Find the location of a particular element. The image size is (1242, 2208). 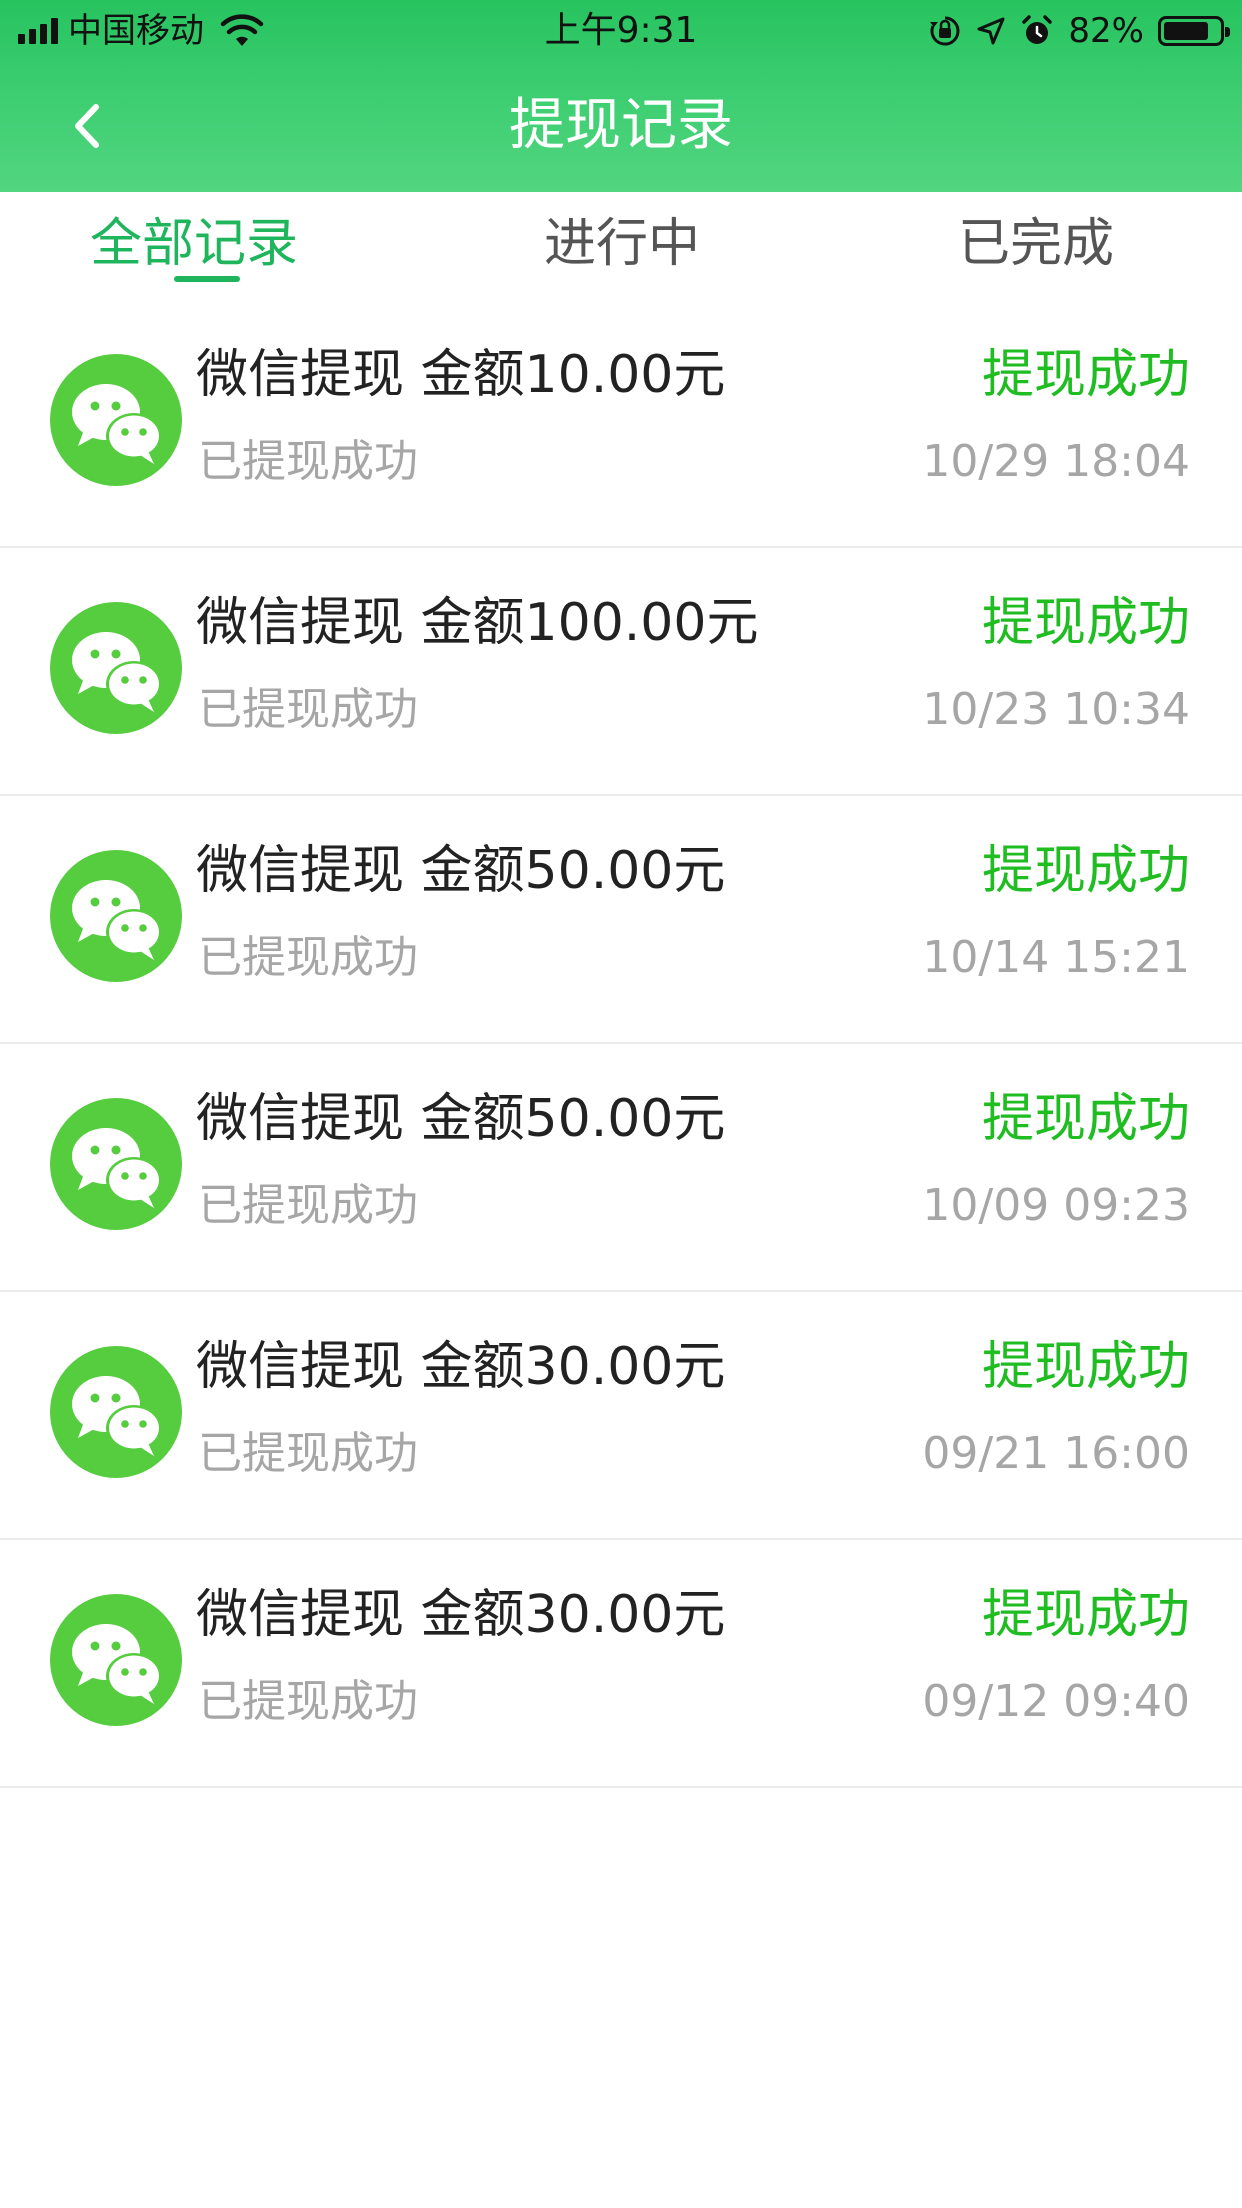

battery-icon is located at coordinates (1194, 31).